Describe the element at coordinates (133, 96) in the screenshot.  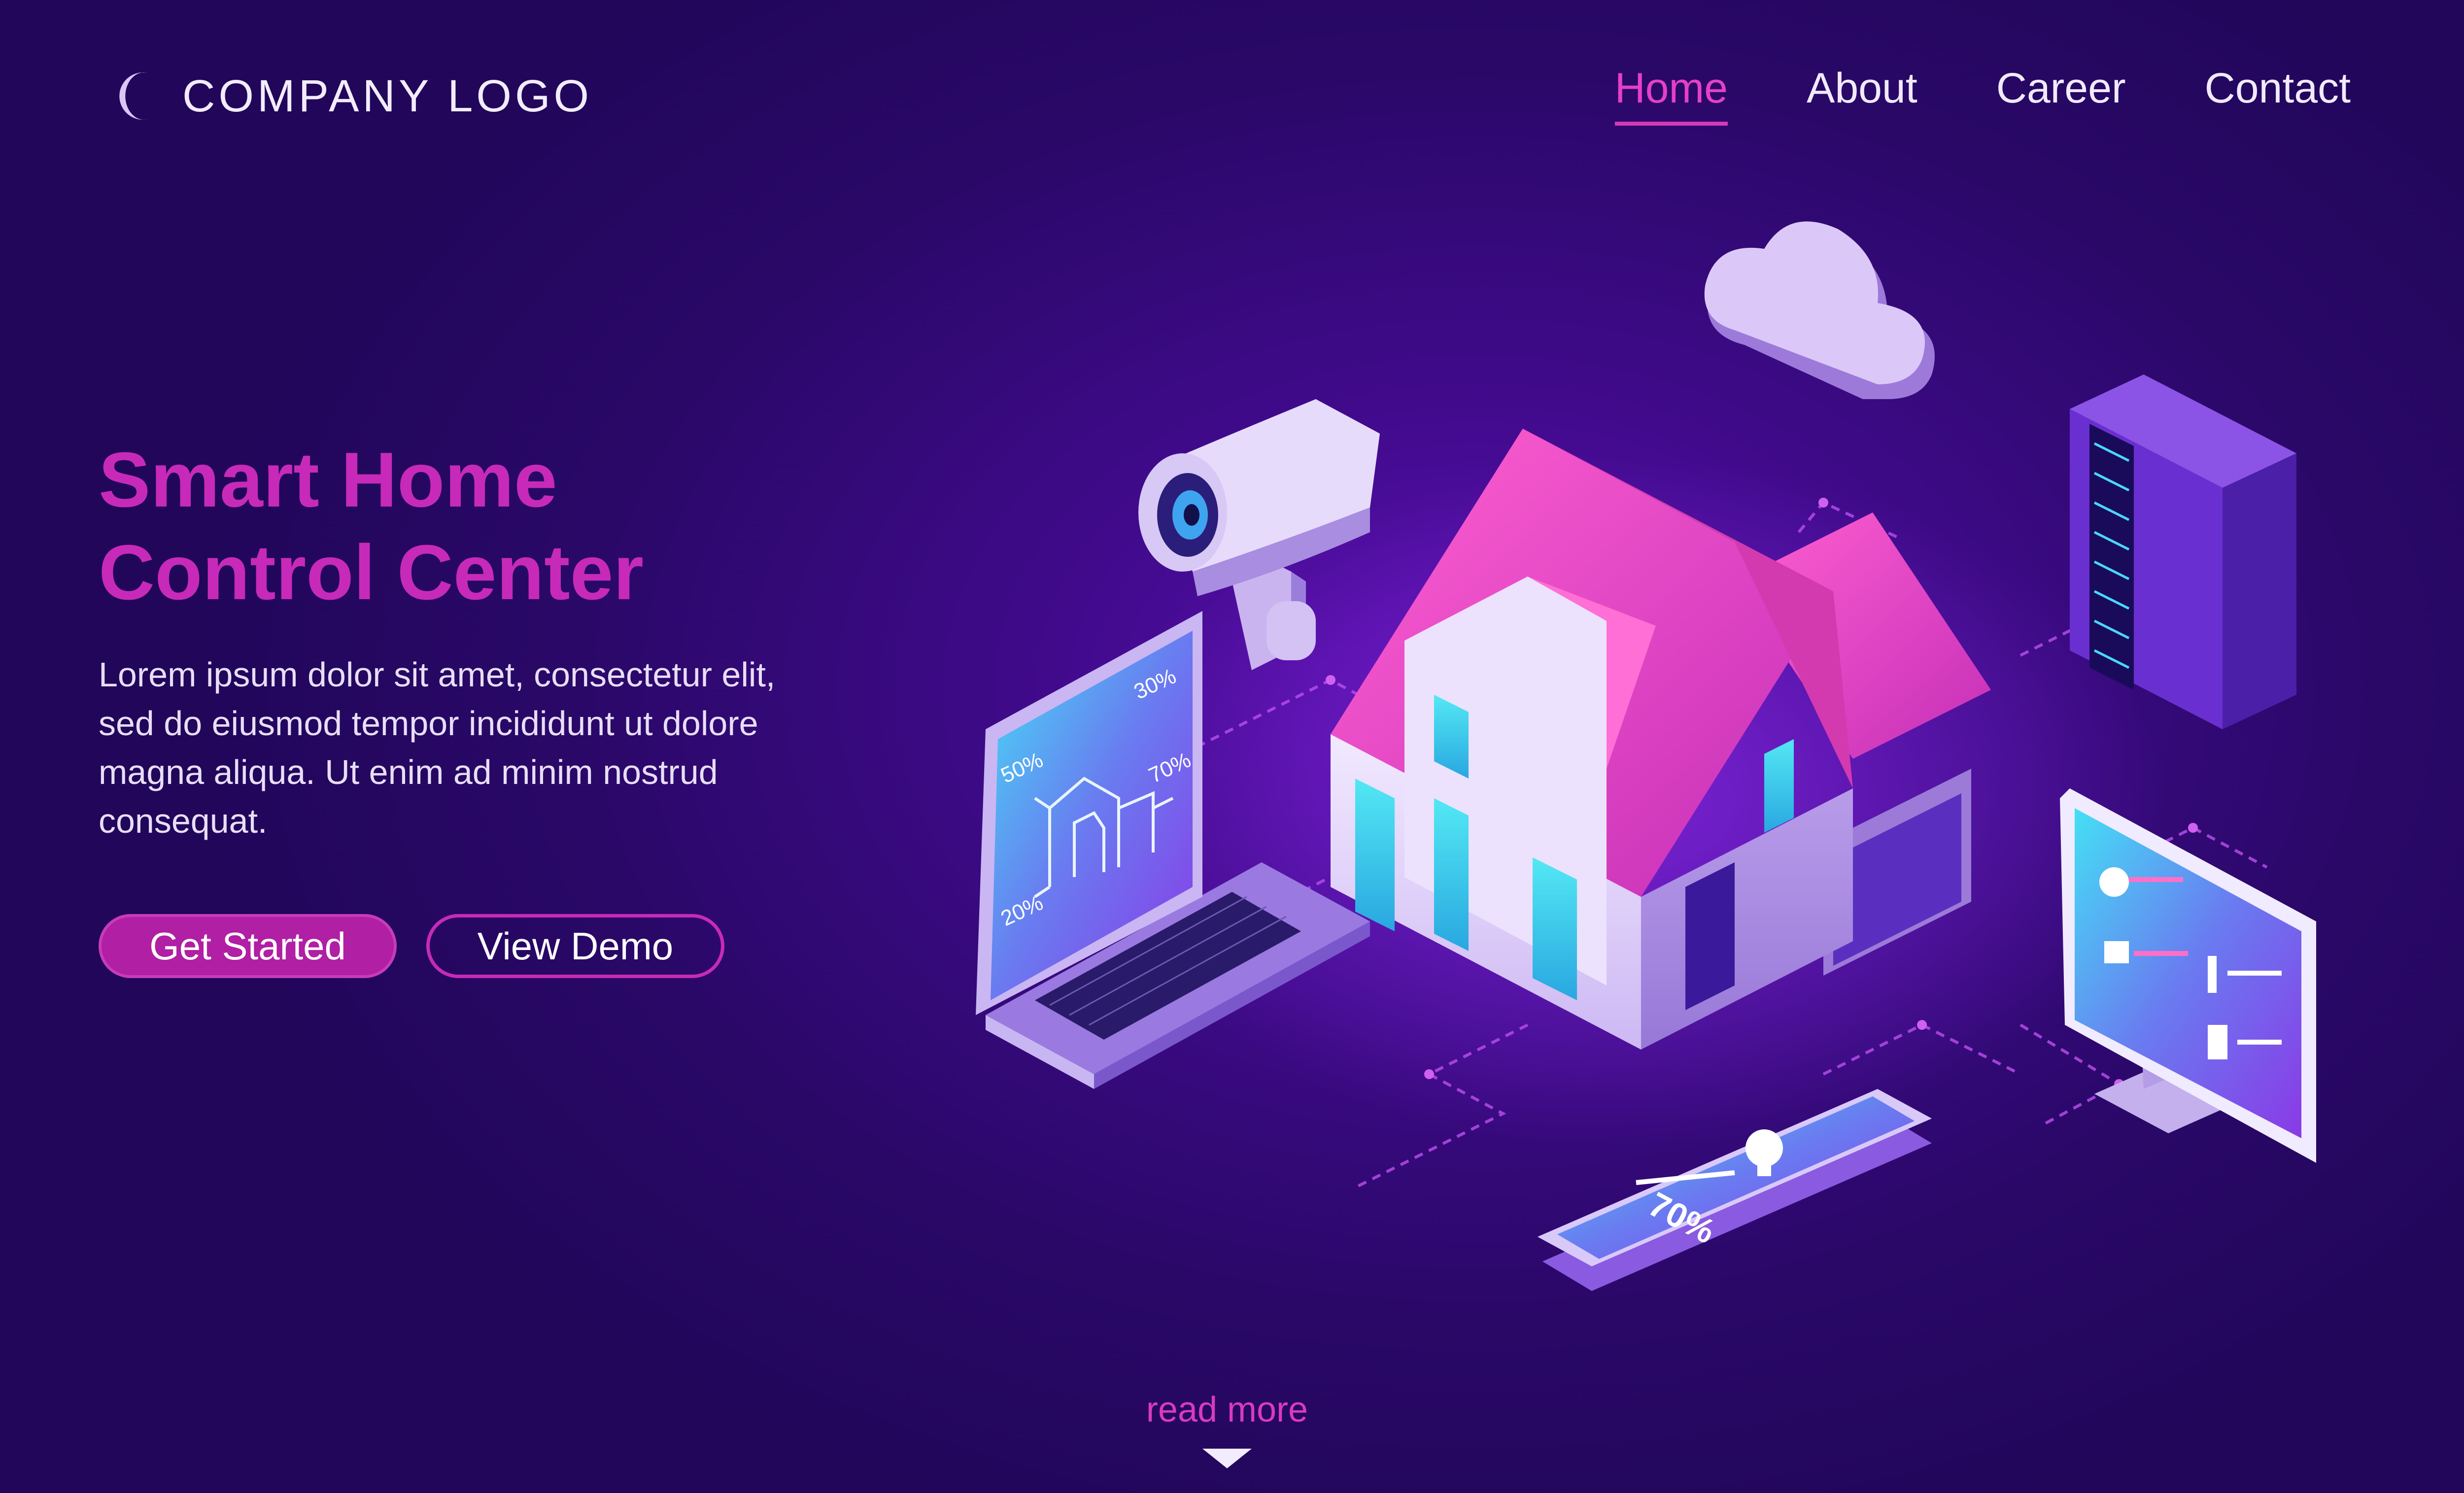
I see `crescent-moon-icon` at that location.